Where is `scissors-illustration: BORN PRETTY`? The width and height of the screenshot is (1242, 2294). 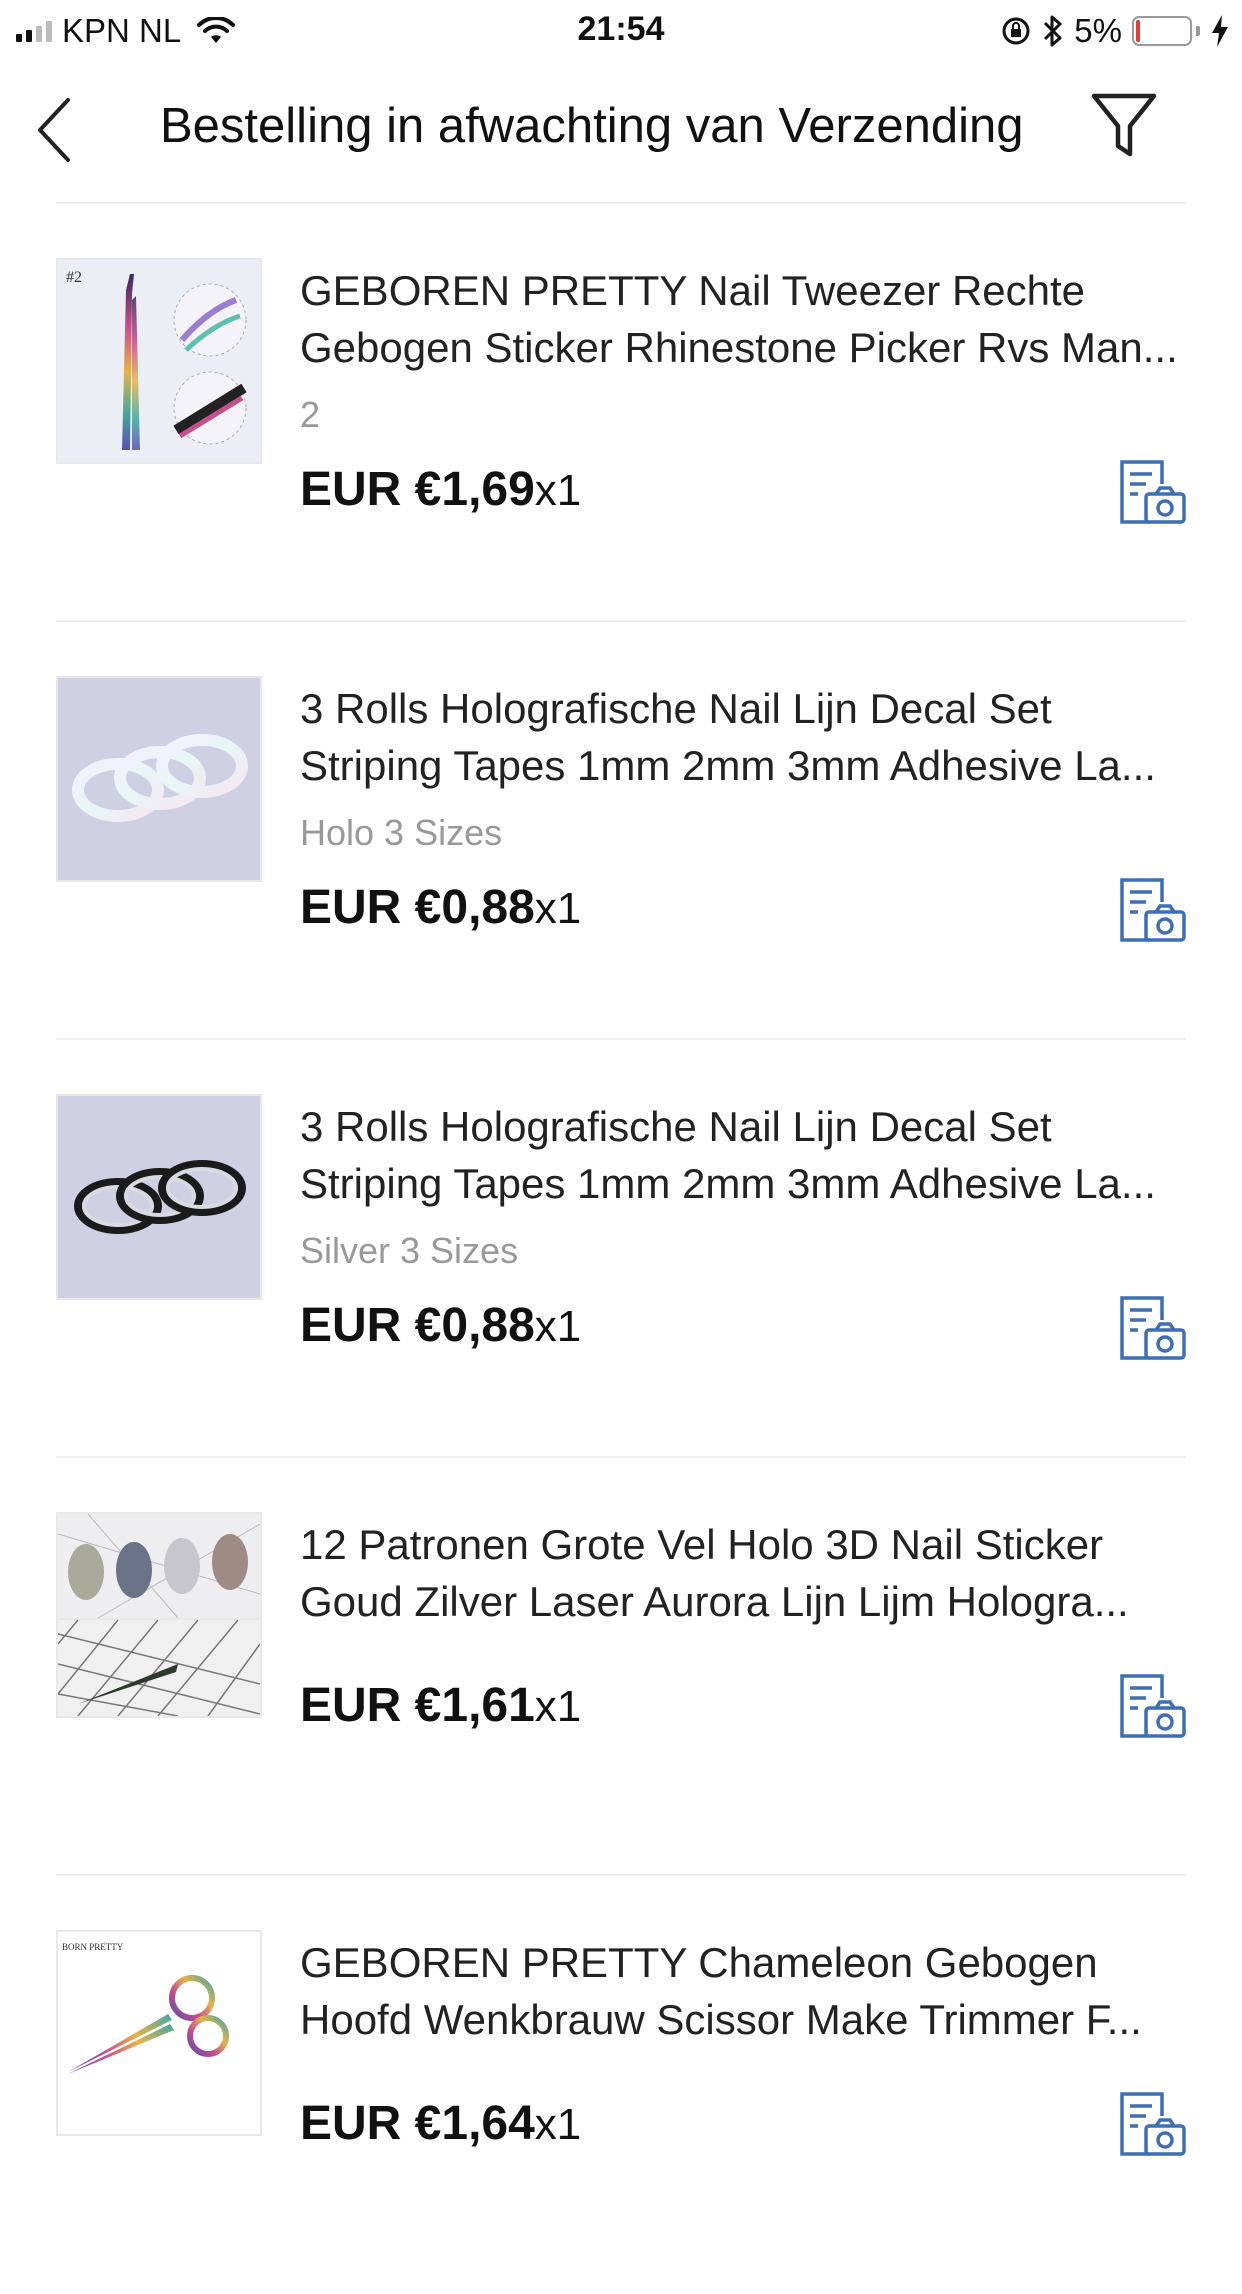 scissors-illustration: BORN PRETTY is located at coordinates (145, 2008).